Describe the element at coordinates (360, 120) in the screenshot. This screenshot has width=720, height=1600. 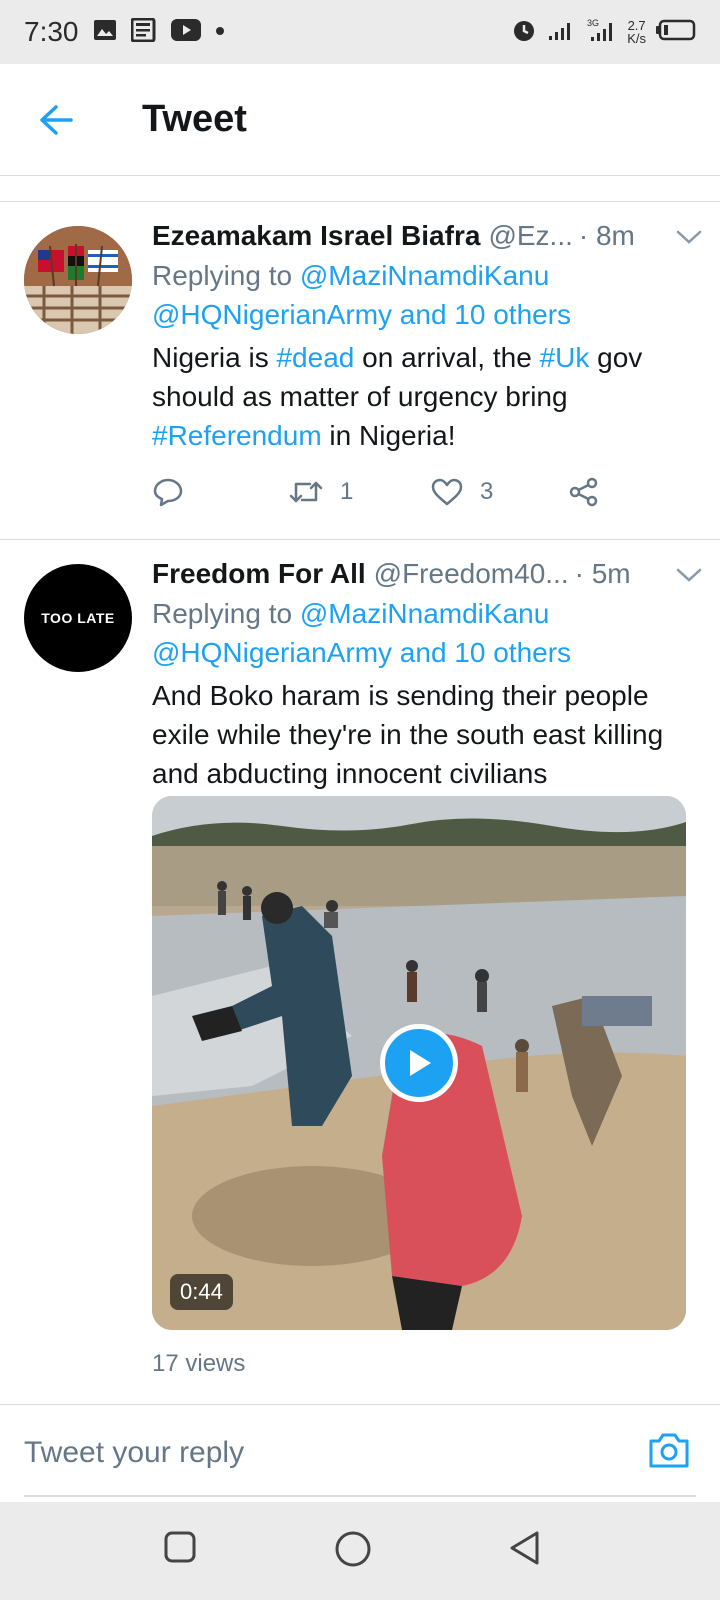
I see `app-header: Tweet` at that location.